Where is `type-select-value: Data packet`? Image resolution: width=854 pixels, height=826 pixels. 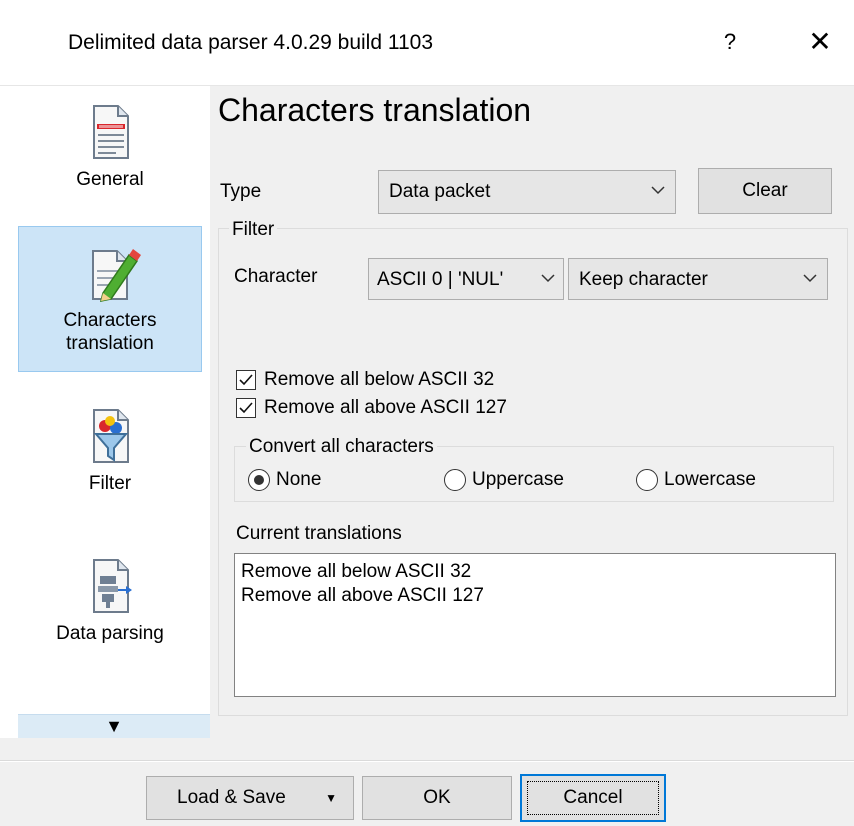
type-select-value: Data packet is located at coordinates (440, 191).